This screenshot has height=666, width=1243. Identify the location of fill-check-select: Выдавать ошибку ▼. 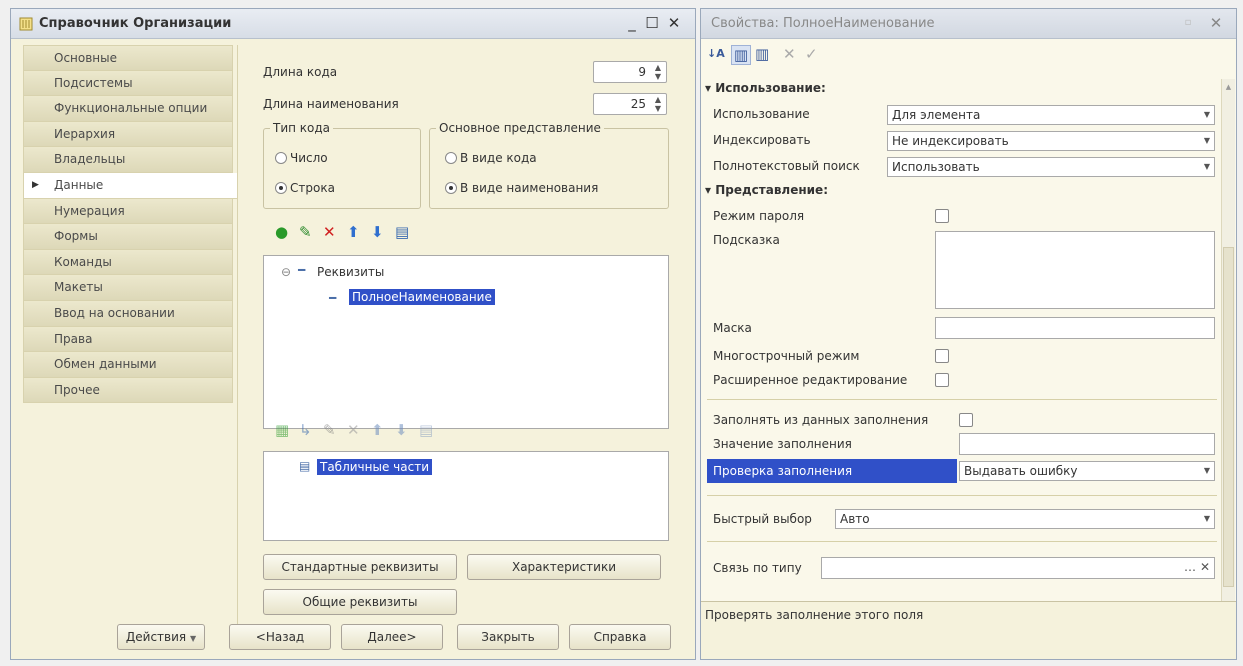
(1087, 471).